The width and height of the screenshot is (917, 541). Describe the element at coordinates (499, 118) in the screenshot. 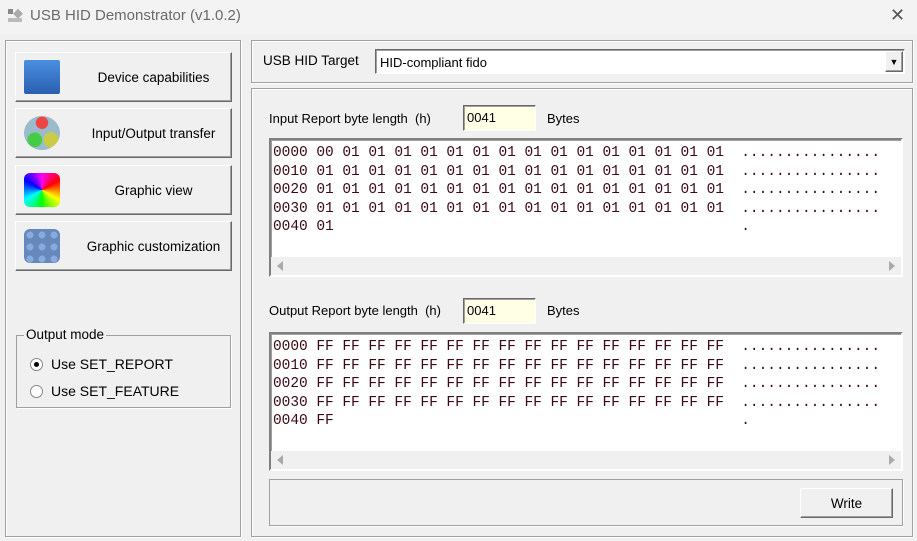

I see `input-length-field: 0041` at that location.